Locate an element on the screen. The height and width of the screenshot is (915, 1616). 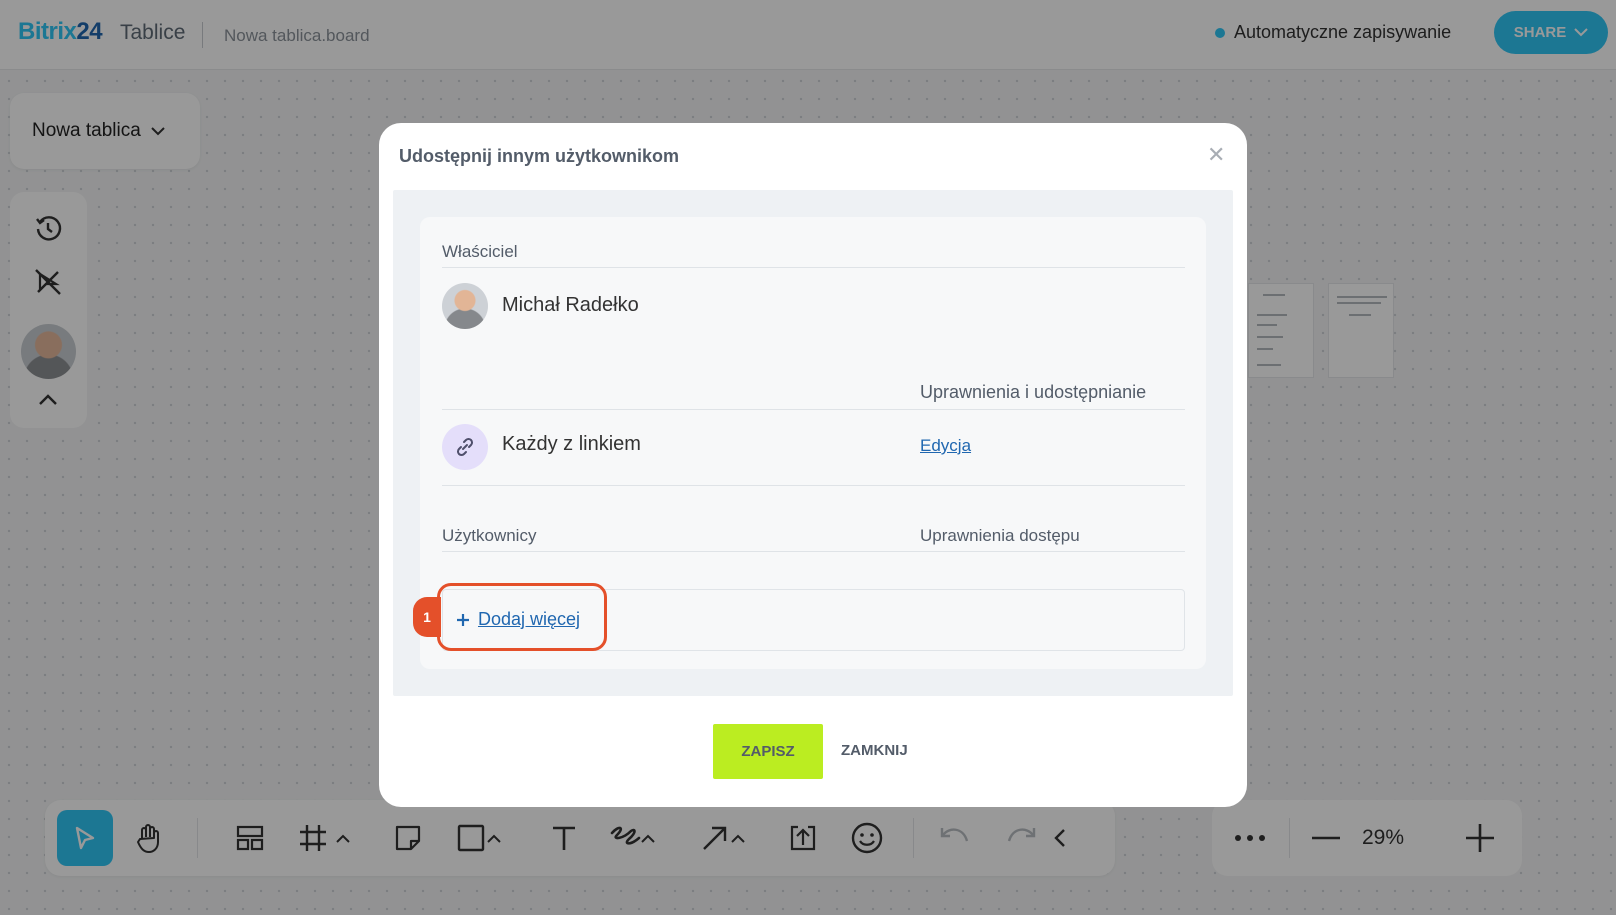
permissions-label: Uprawnienia i udostępnianie is located at coordinates (1033, 392).